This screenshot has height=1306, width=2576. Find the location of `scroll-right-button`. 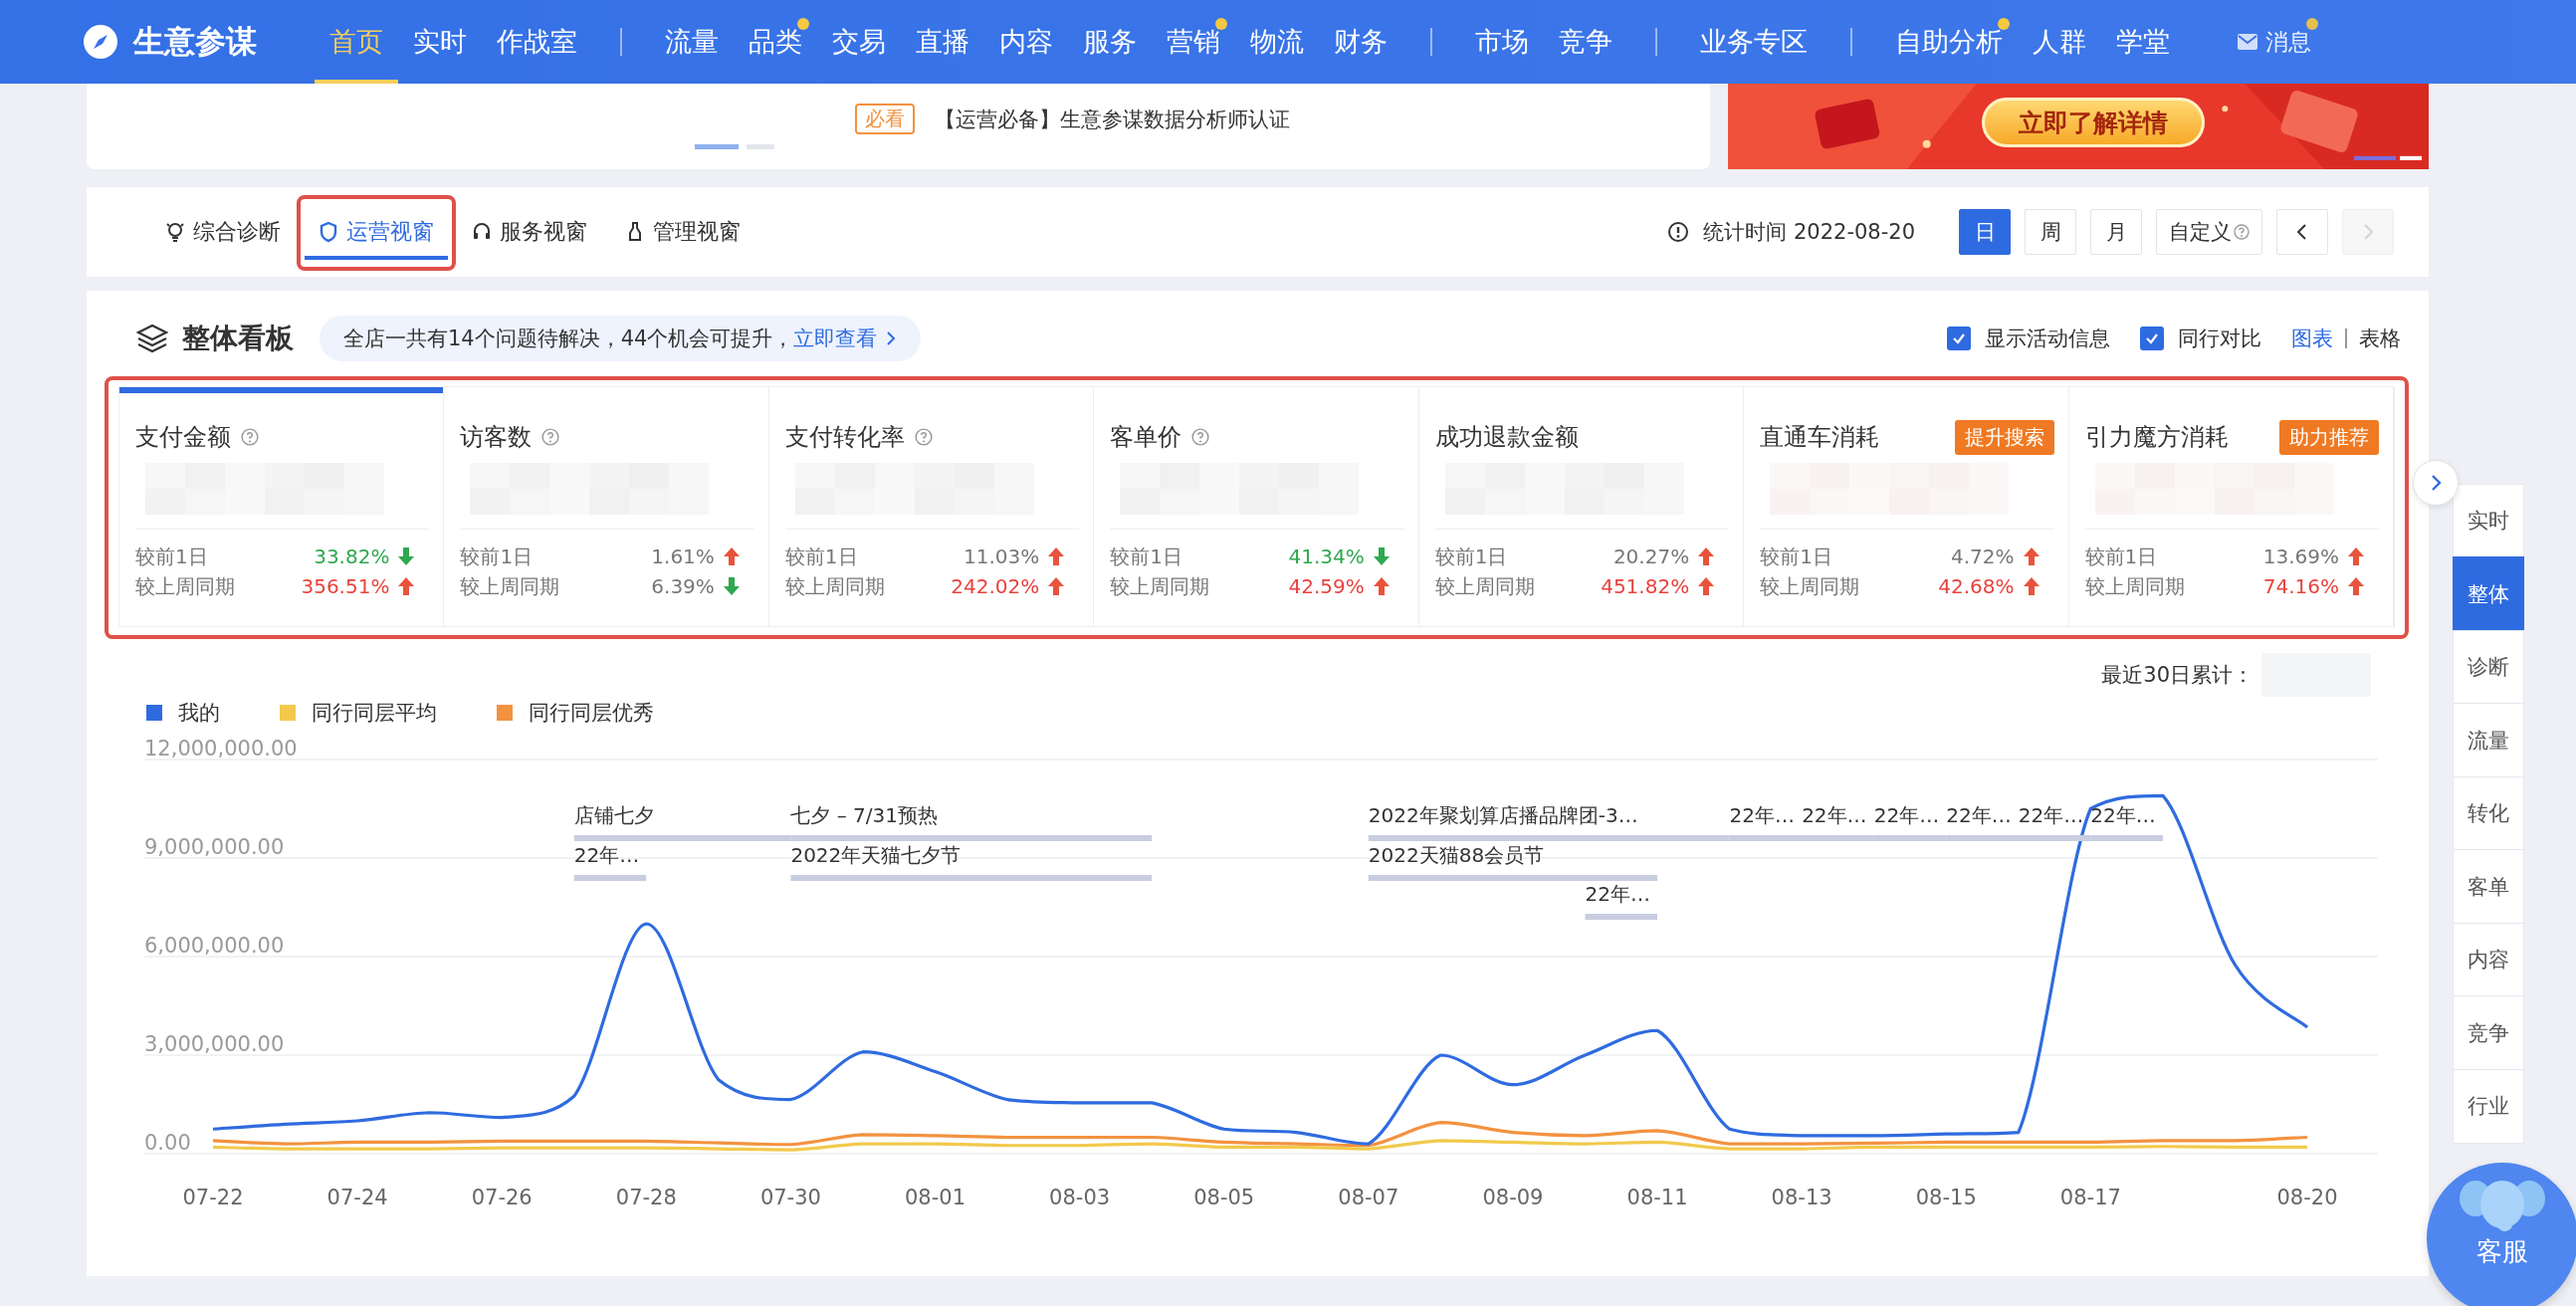

scroll-right-button is located at coordinates (2436, 483).